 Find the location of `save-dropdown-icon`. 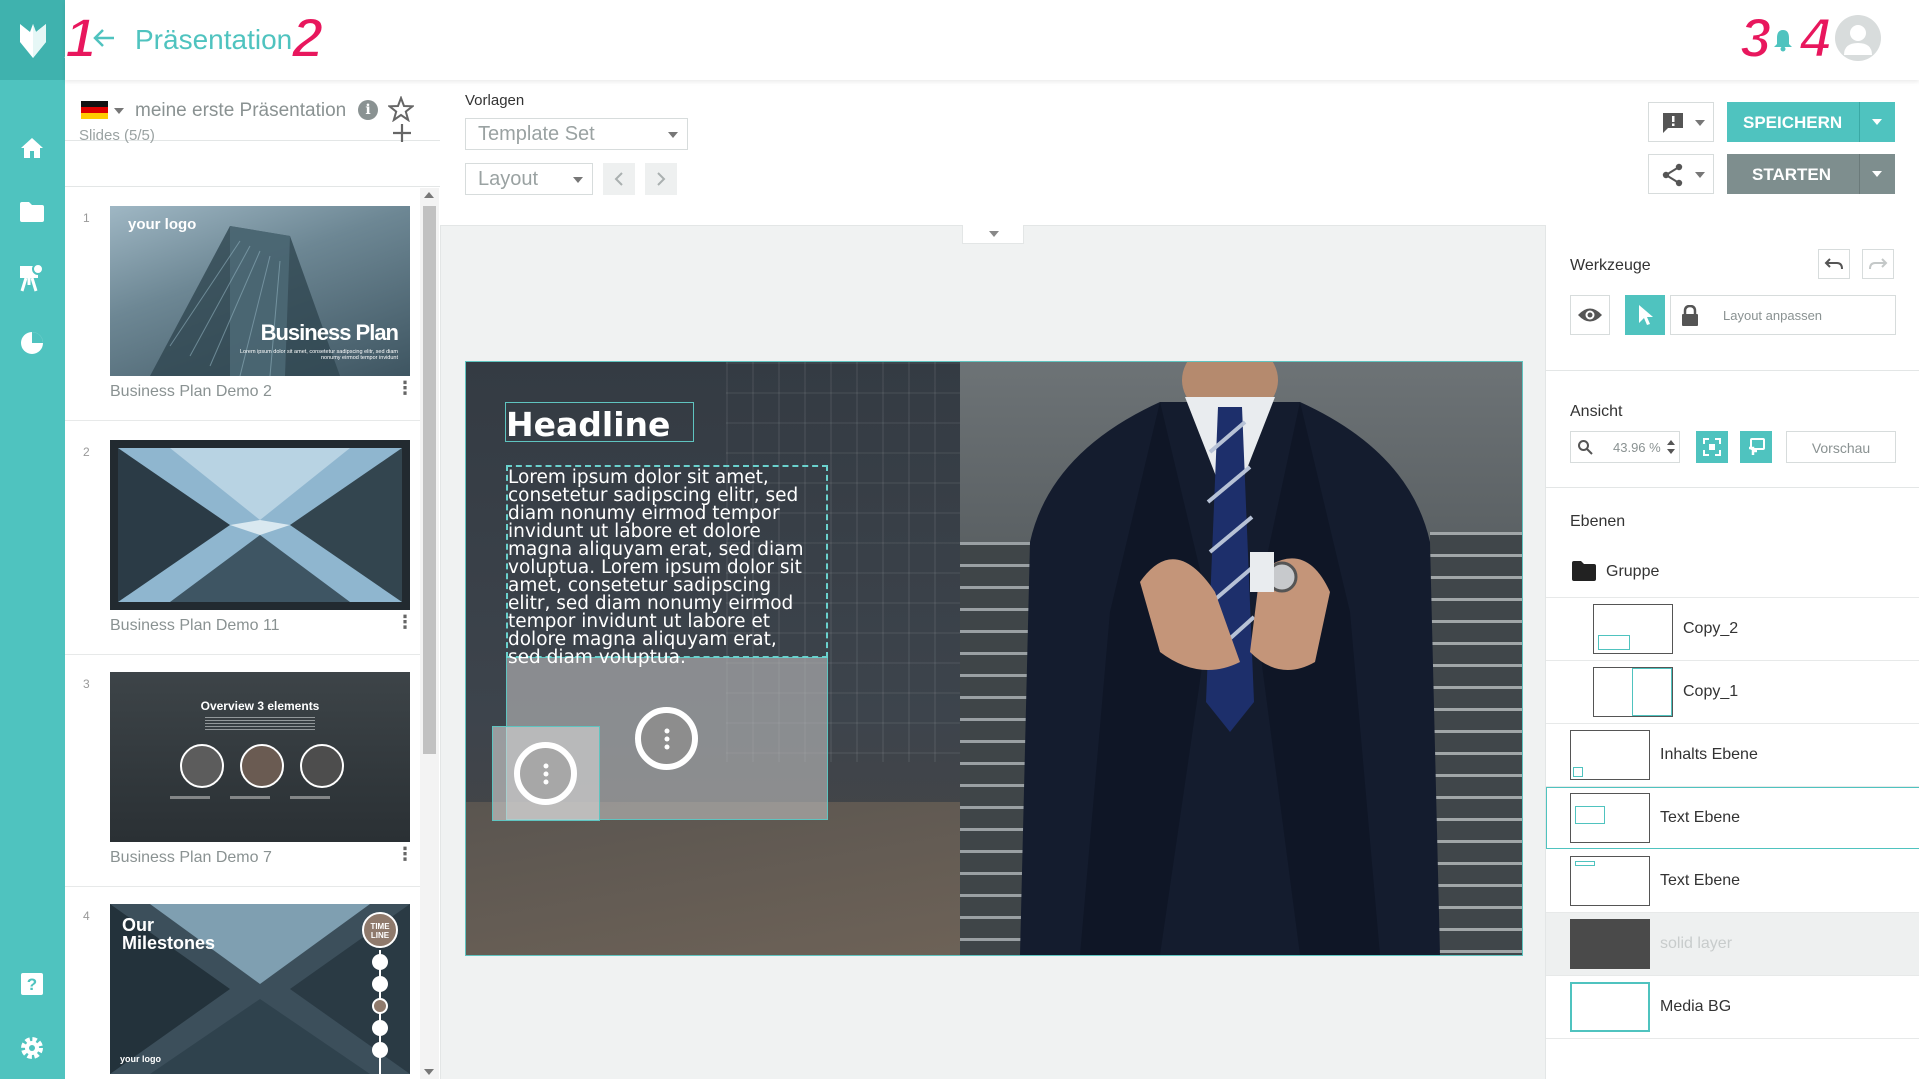

save-dropdown-icon is located at coordinates (1877, 122).